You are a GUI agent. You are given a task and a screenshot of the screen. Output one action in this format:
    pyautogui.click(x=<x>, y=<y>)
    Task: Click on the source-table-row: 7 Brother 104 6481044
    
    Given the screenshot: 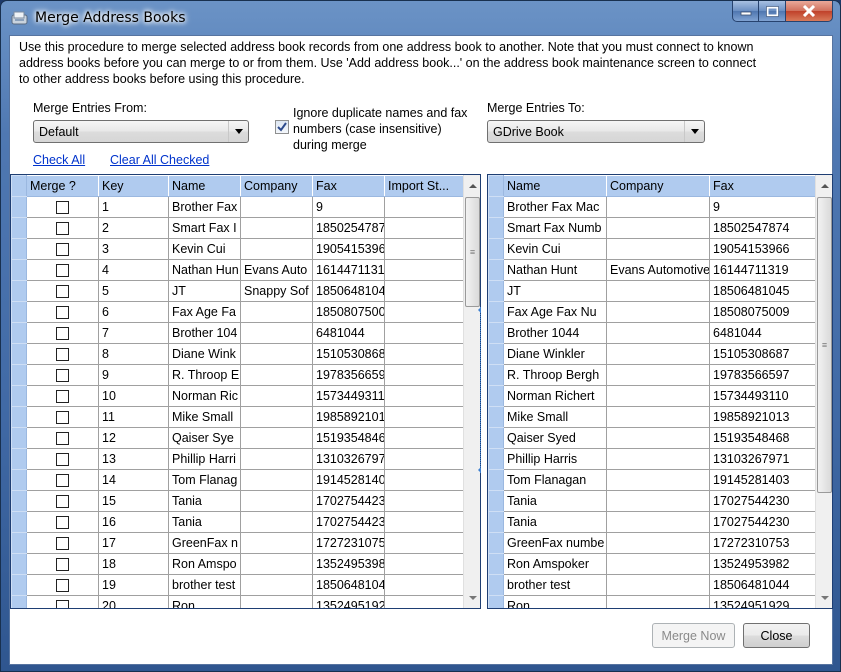 What is the action you would take?
    pyautogui.click(x=238, y=333)
    